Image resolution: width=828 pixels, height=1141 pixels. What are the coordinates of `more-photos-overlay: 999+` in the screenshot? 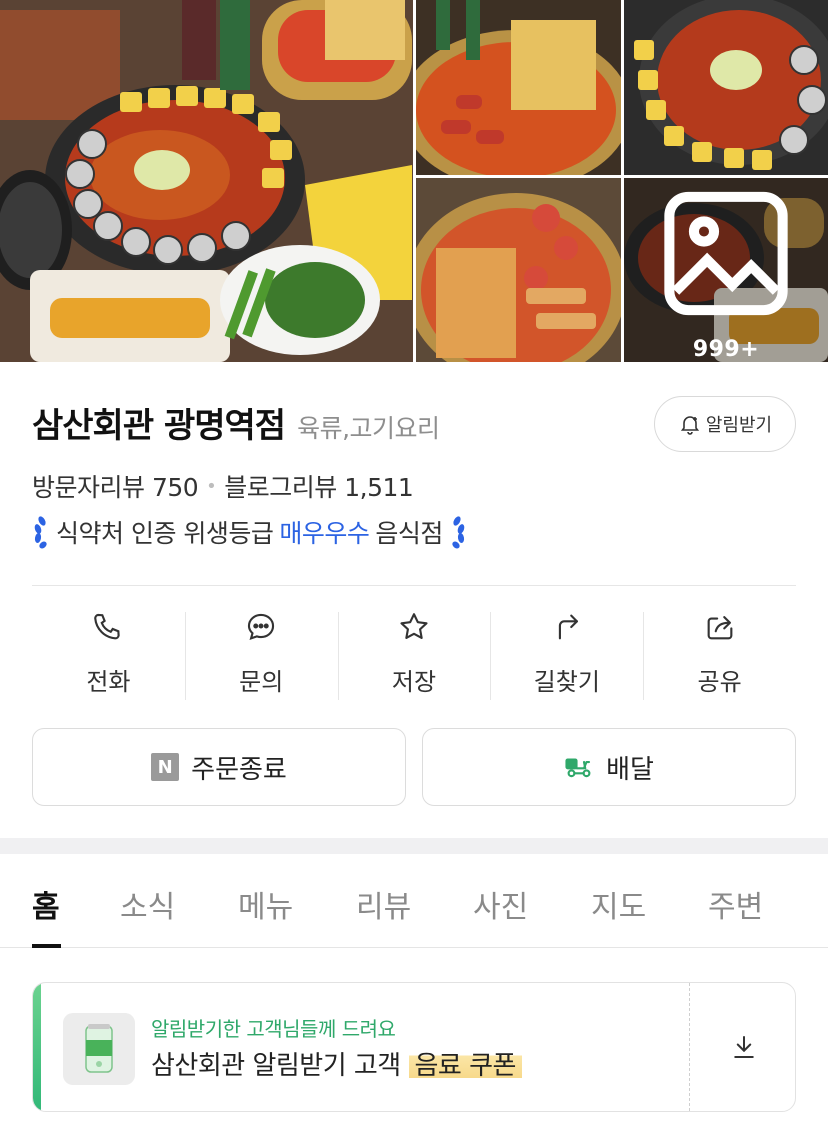 It's located at (726, 270).